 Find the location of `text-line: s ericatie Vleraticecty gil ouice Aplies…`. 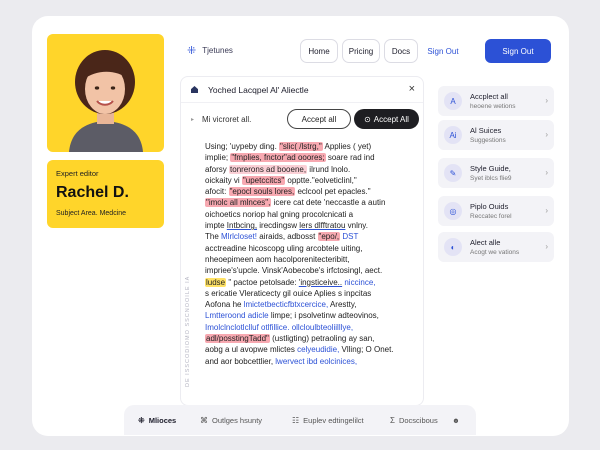

text-line: s ericatie Vleraticecty gil ouice Aplies… is located at coordinates (312, 293).